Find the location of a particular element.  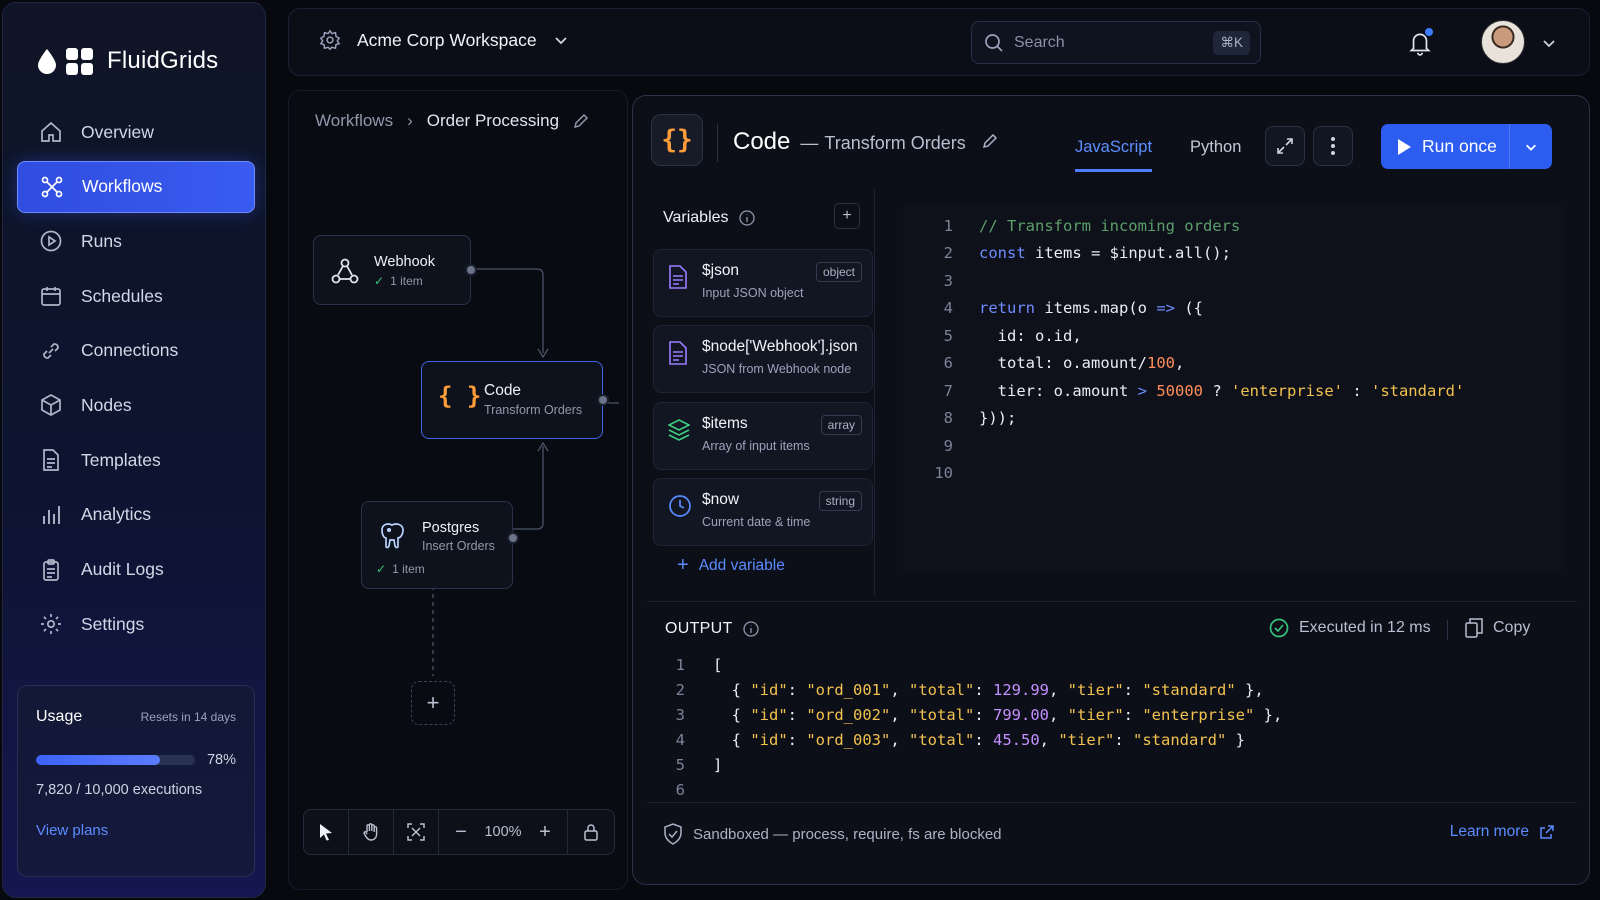

workspace-switcher: Acme Corp Workspace is located at coordinates (444, 40).